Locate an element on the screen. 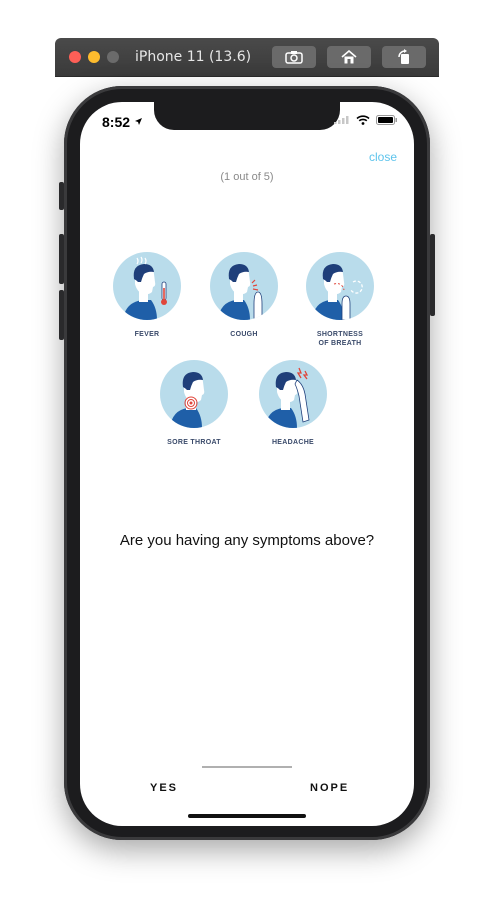 This screenshot has height=916, width=494. nope-button: NOPE is located at coordinates (329, 788).